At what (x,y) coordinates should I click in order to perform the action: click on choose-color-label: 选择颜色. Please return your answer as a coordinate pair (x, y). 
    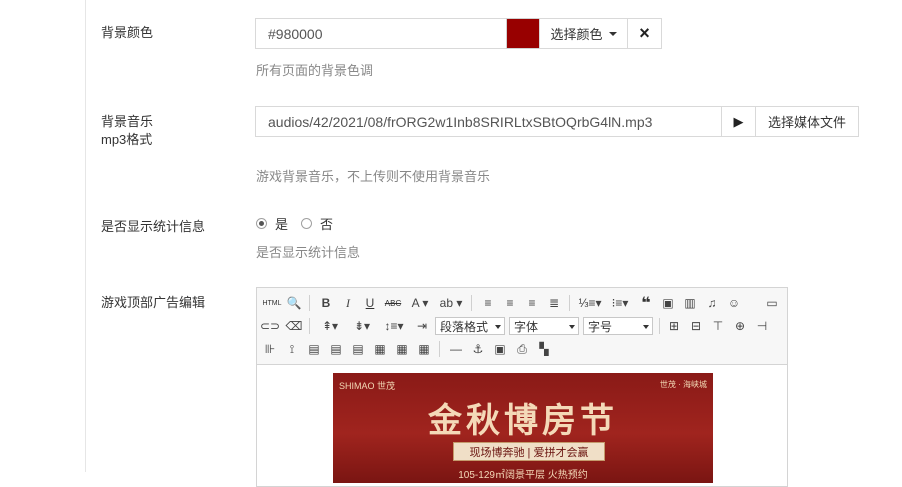
    Looking at the image, I should click on (576, 34).